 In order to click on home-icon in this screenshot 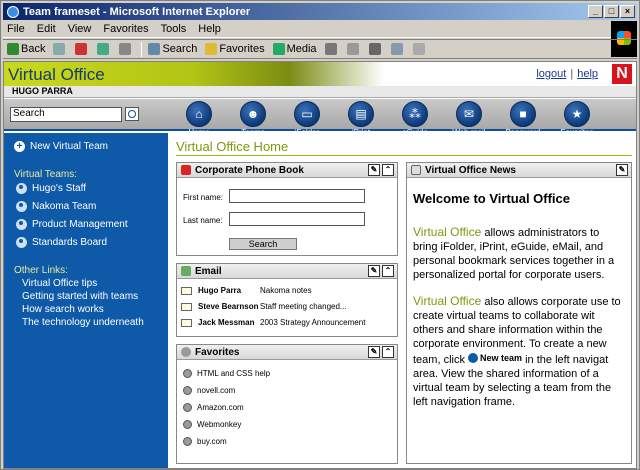, I will do `click(125, 49)`.